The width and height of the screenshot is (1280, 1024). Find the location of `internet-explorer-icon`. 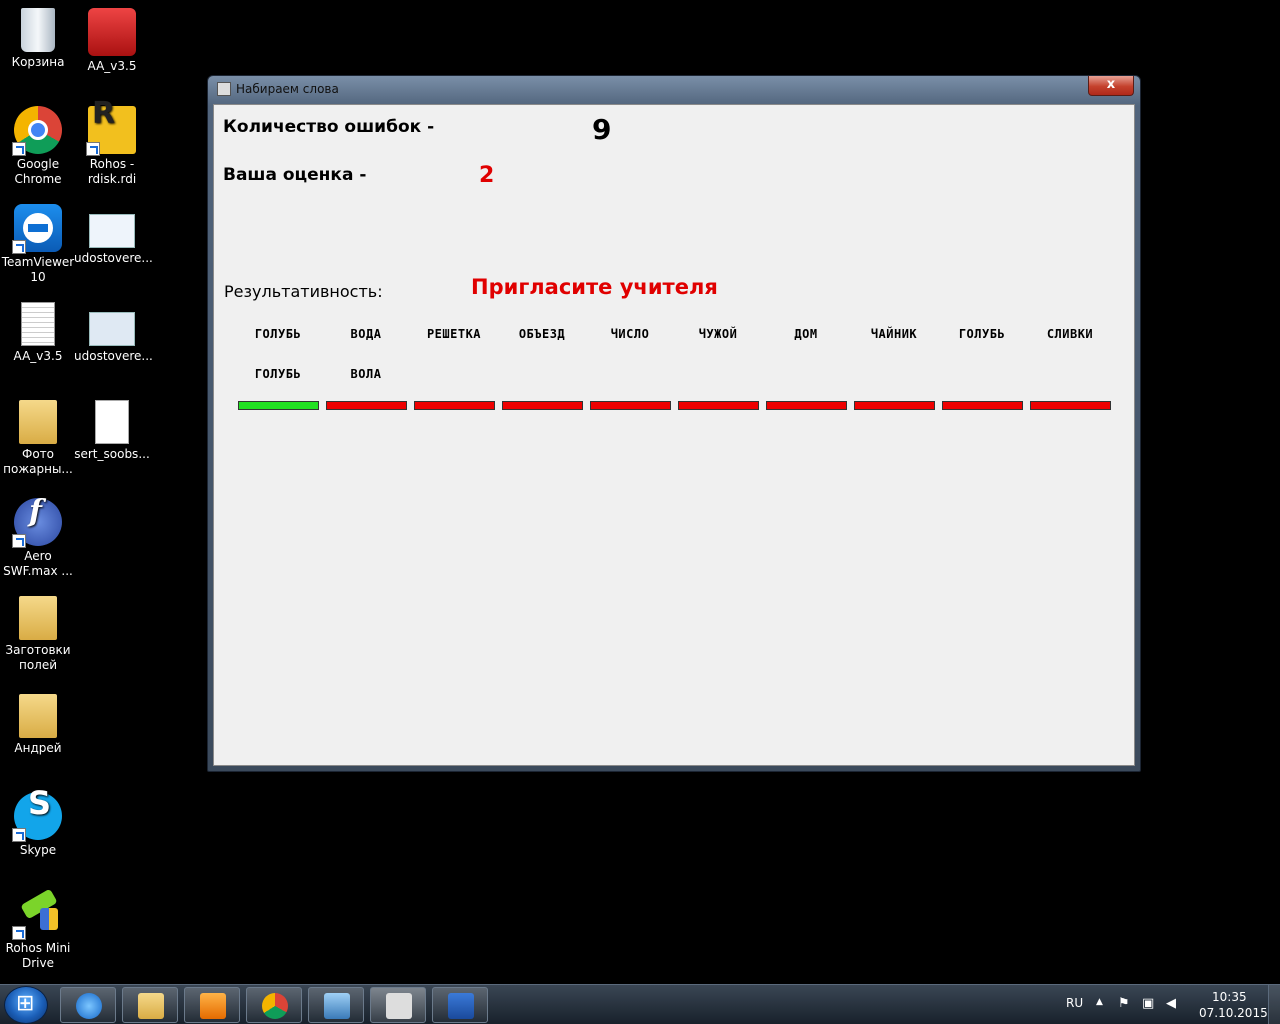

internet-explorer-icon is located at coordinates (89, 1006).